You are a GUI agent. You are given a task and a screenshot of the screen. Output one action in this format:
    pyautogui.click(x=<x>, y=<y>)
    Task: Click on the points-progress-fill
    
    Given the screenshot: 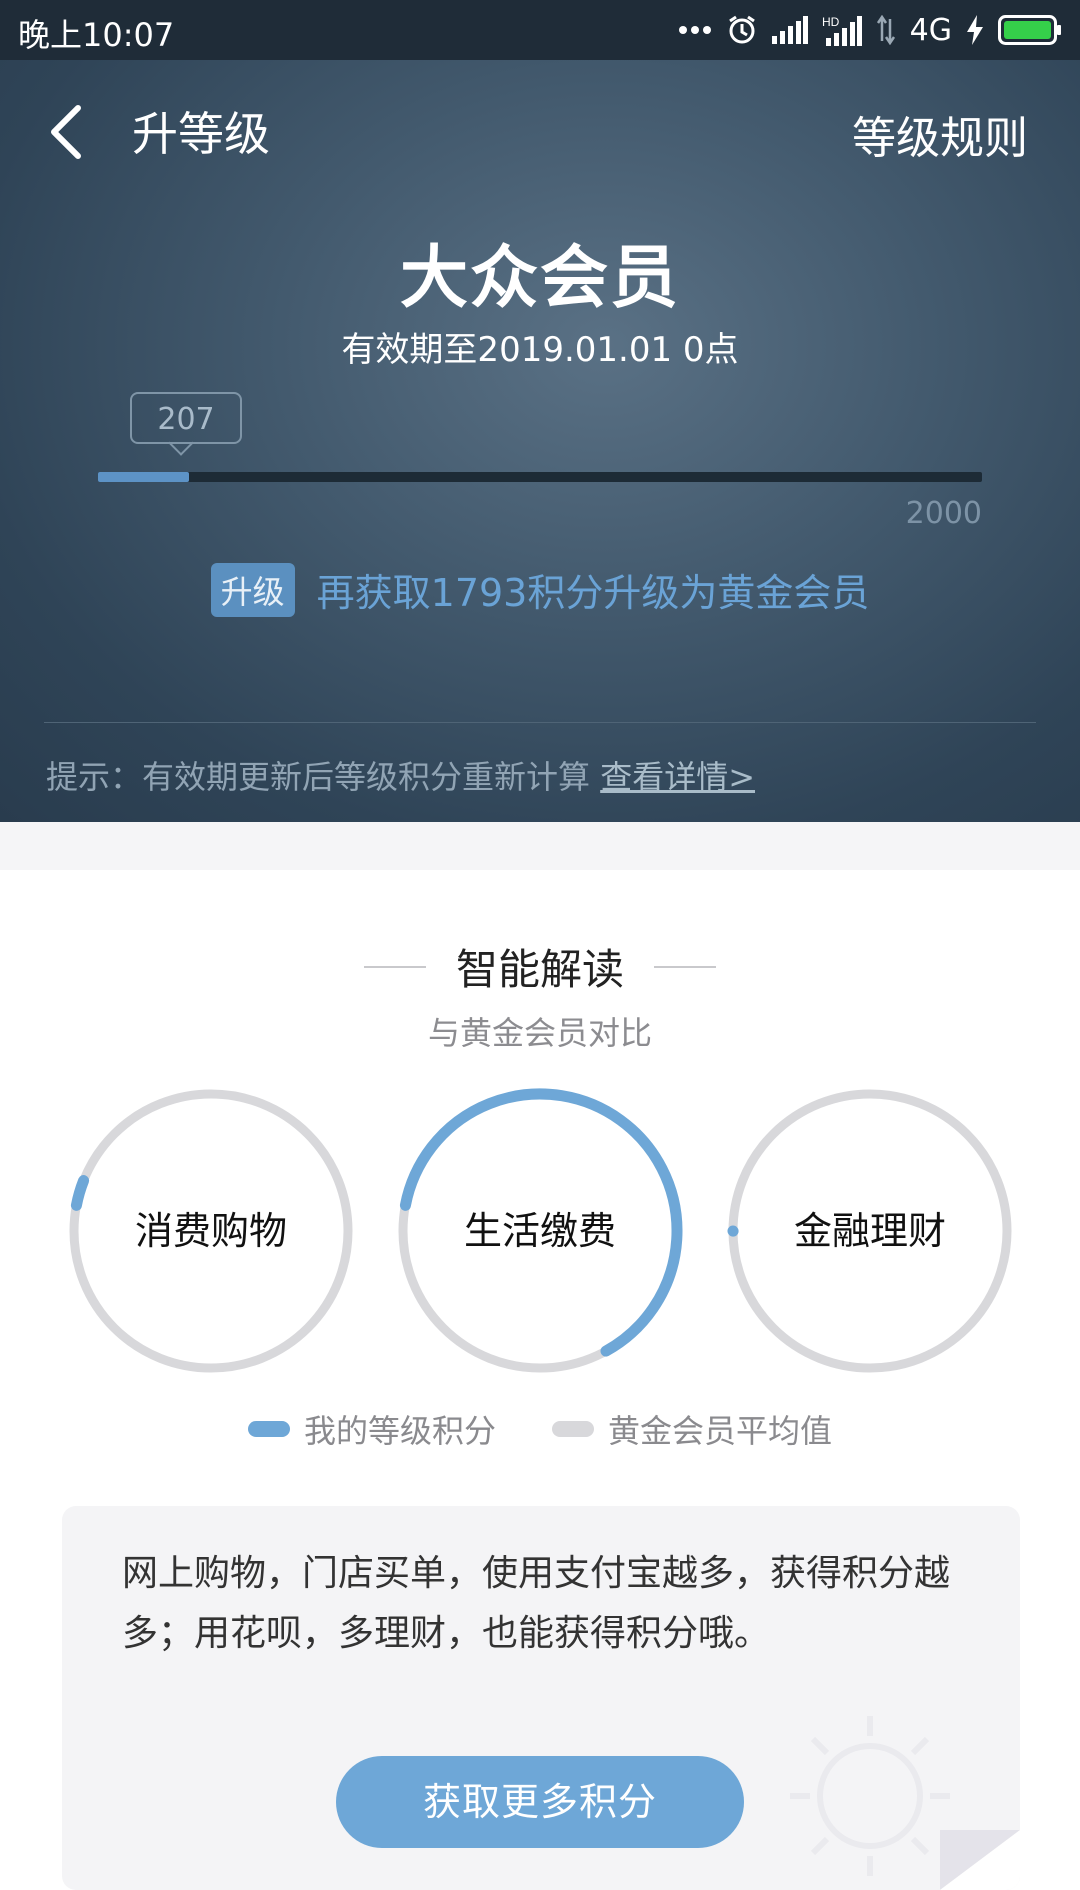 What is the action you would take?
    pyautogui.click(x=144, y=477)
    